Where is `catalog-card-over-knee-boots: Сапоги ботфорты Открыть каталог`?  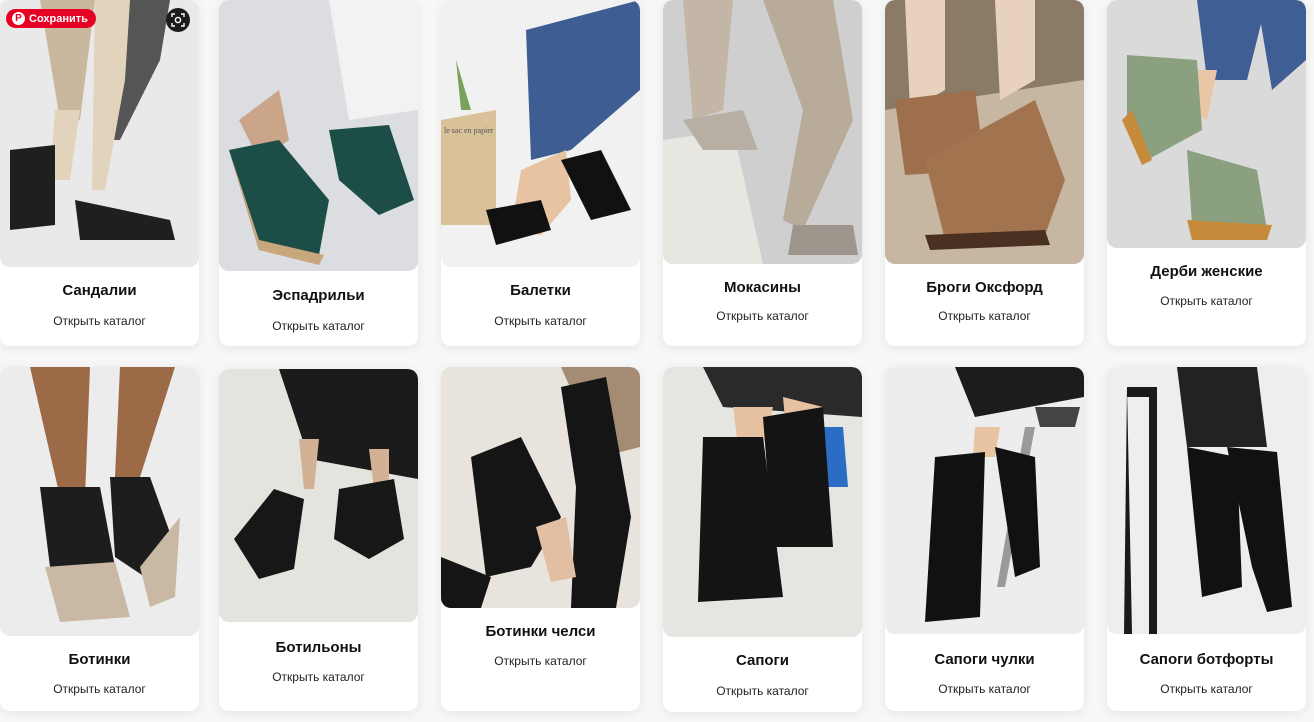 catalog-card-over-knee-boots: Сапоги ботфорты Открыть каталог is located at coordinates (1206, 539).